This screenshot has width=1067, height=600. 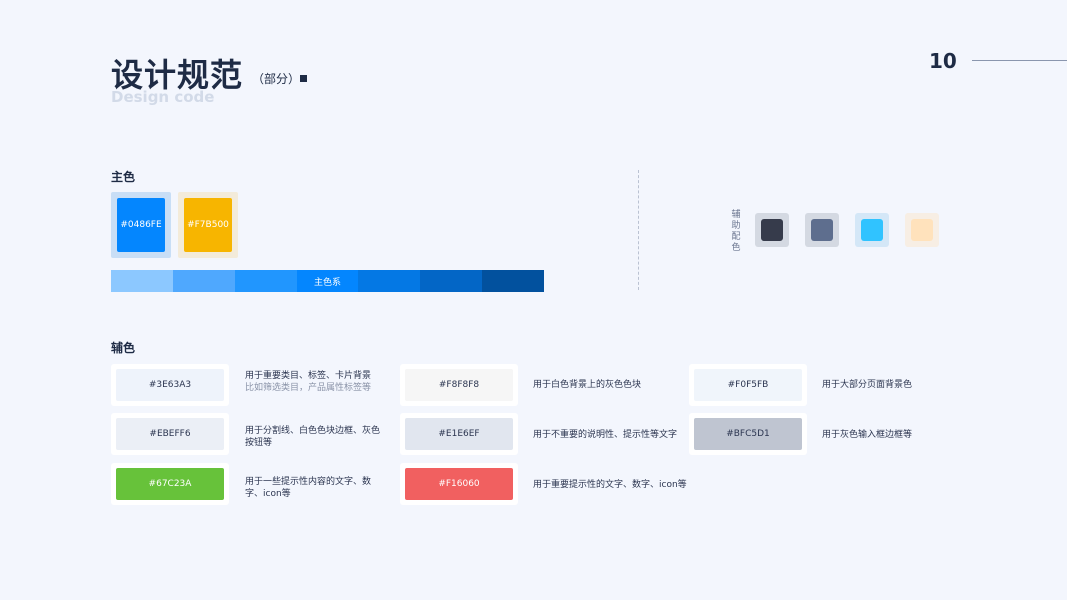 I want to click on color-chip: #EBEFF6, so click(x=170, y=434).